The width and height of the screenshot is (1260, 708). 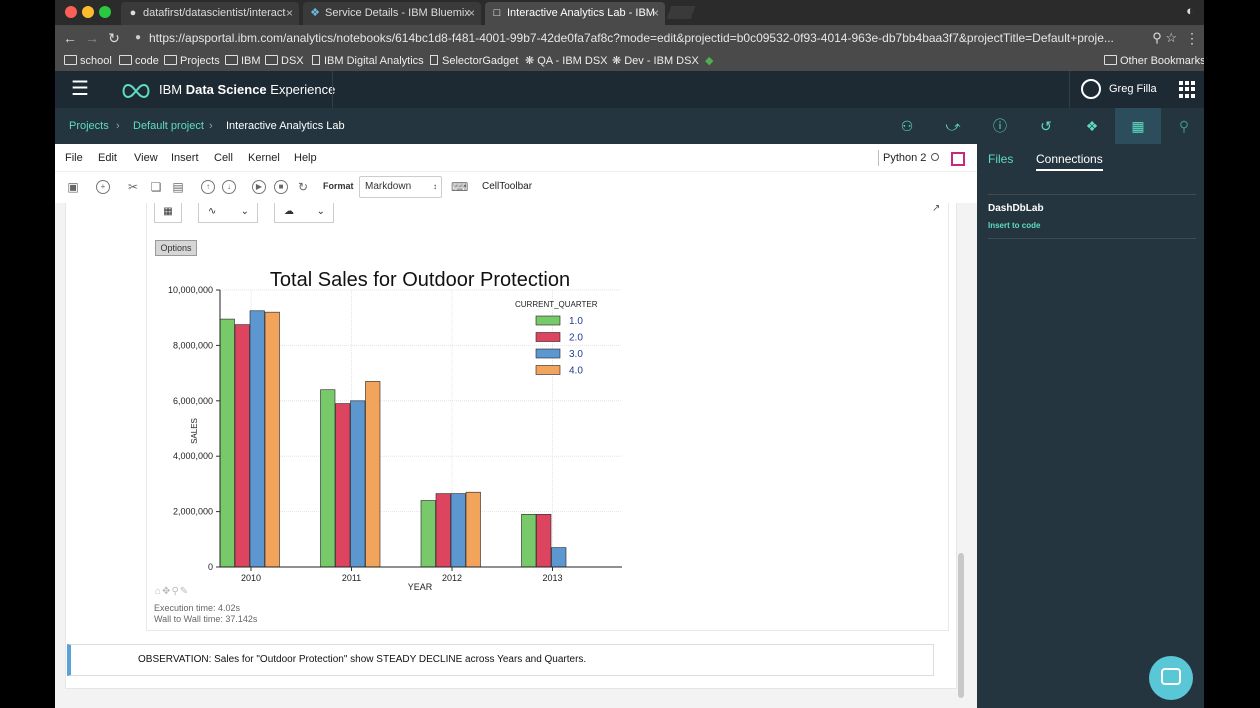 I want to click on other-bookmarks: Other Bookmarks, so click(x=1154, y=61).